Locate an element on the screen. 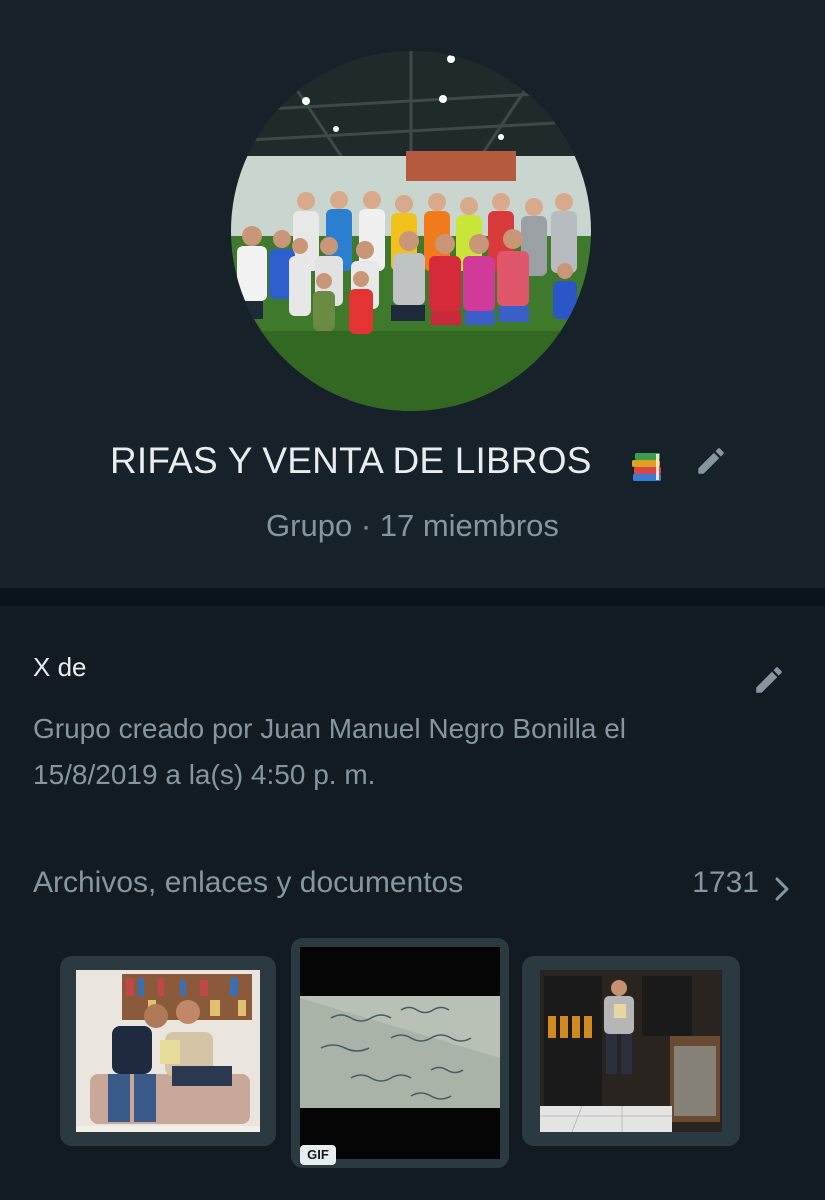 The width and height of the screenshot is (825, 1200). books-icon is located at coordinates (646, 467).